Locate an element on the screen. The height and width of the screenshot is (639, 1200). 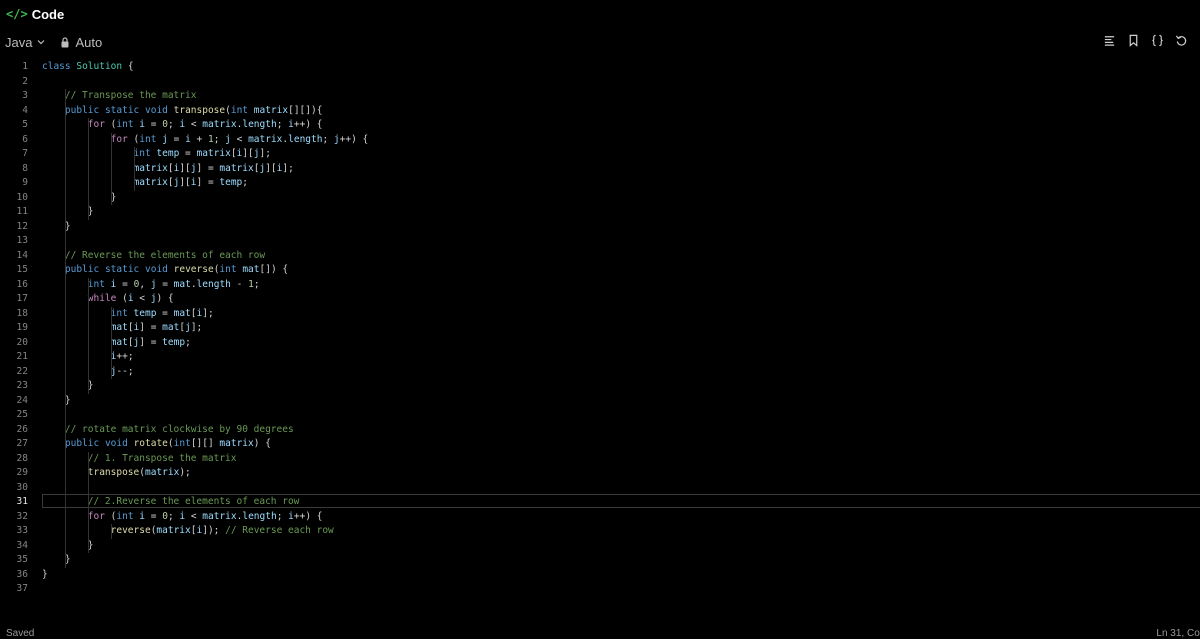
line-number: 32 is located at coordinates (22, 516).